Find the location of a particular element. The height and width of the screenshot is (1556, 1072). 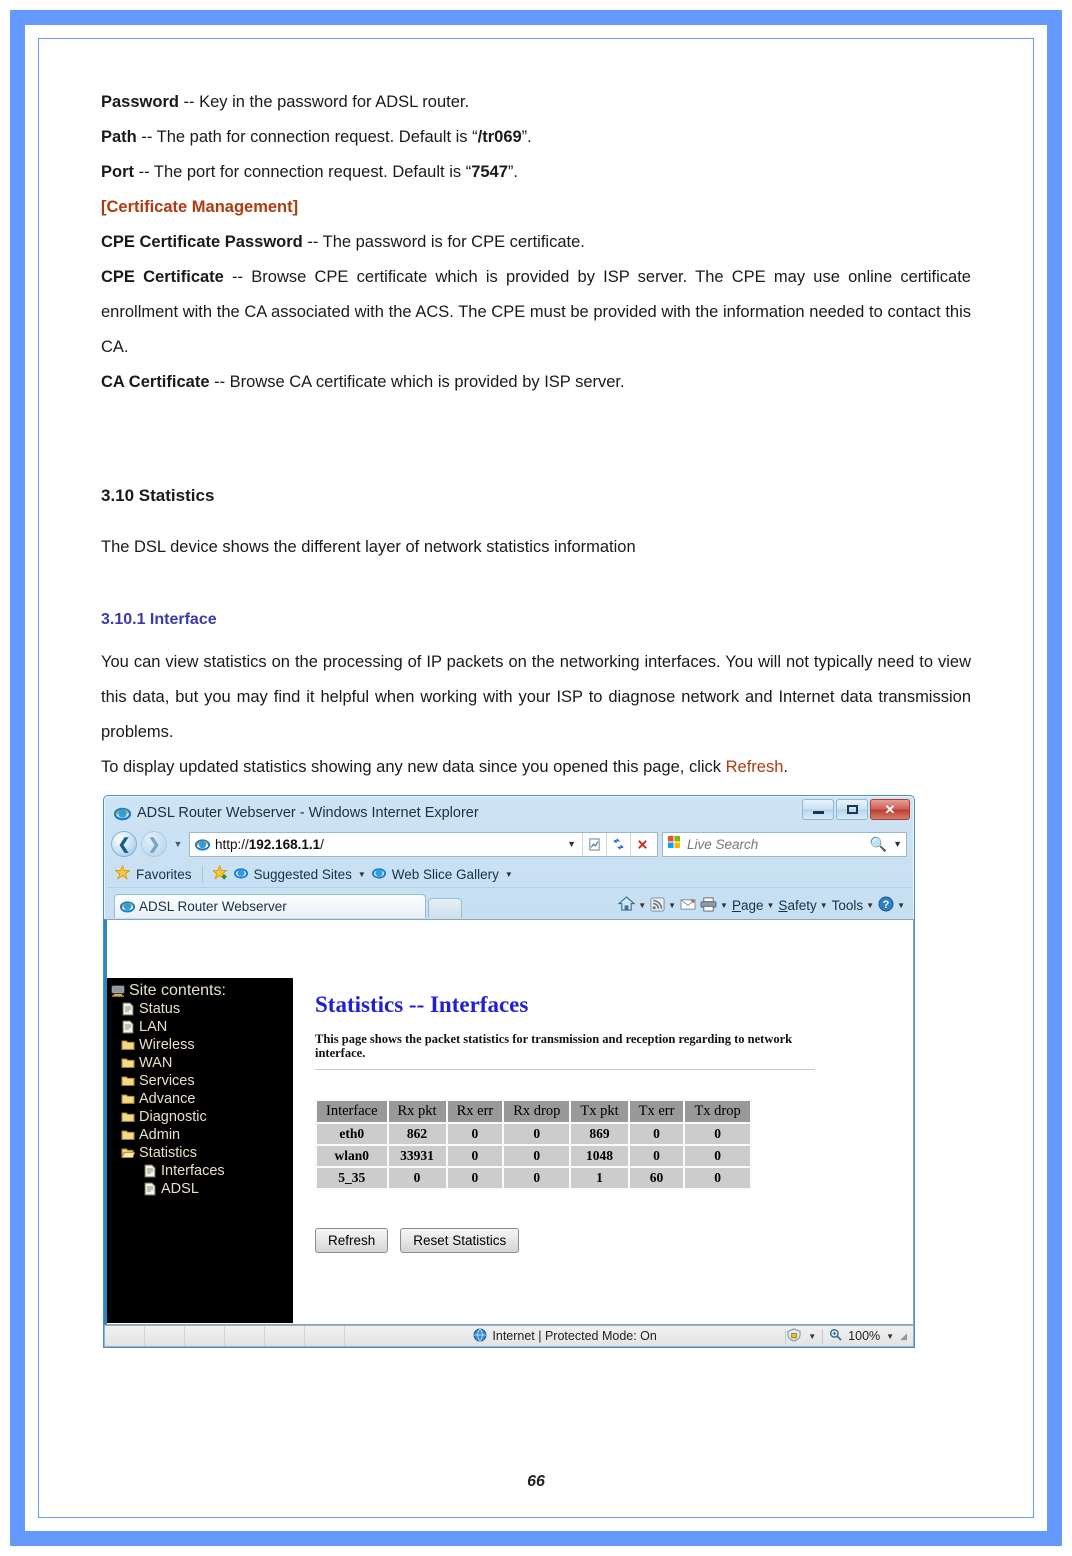

site-contents-root: Site contents: is located at coordinates (202, 991).